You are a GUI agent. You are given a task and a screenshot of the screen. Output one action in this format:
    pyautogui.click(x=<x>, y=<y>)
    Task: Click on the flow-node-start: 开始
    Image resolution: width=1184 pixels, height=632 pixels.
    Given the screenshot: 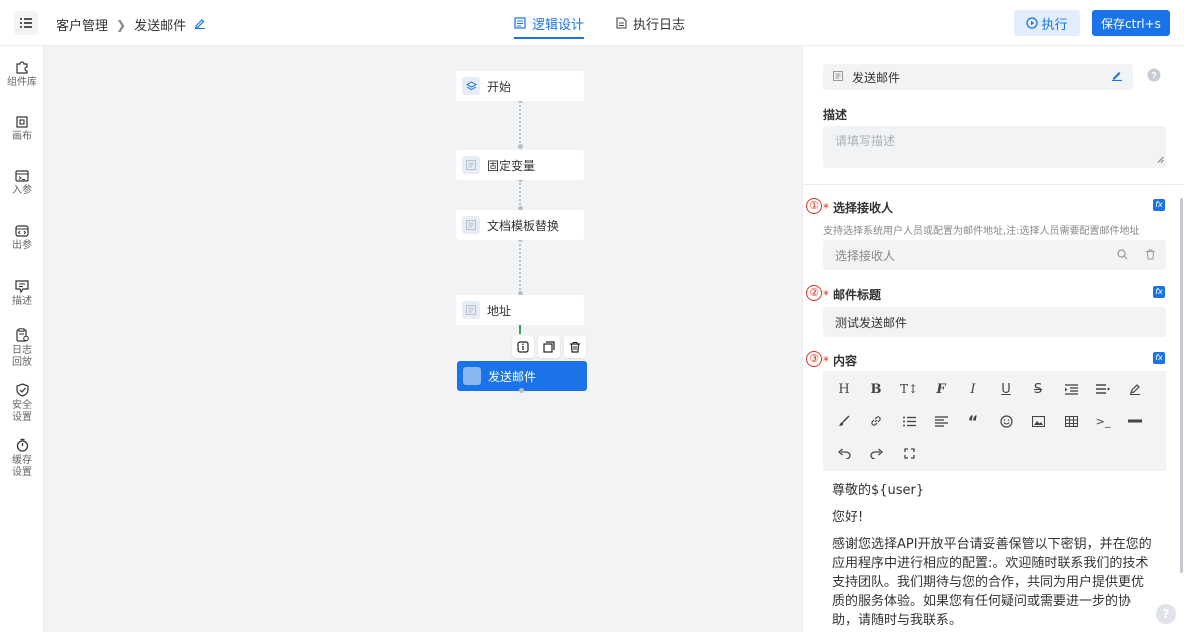 What is the action you would take?
    pyautogui.click(x=520, y=86)
    